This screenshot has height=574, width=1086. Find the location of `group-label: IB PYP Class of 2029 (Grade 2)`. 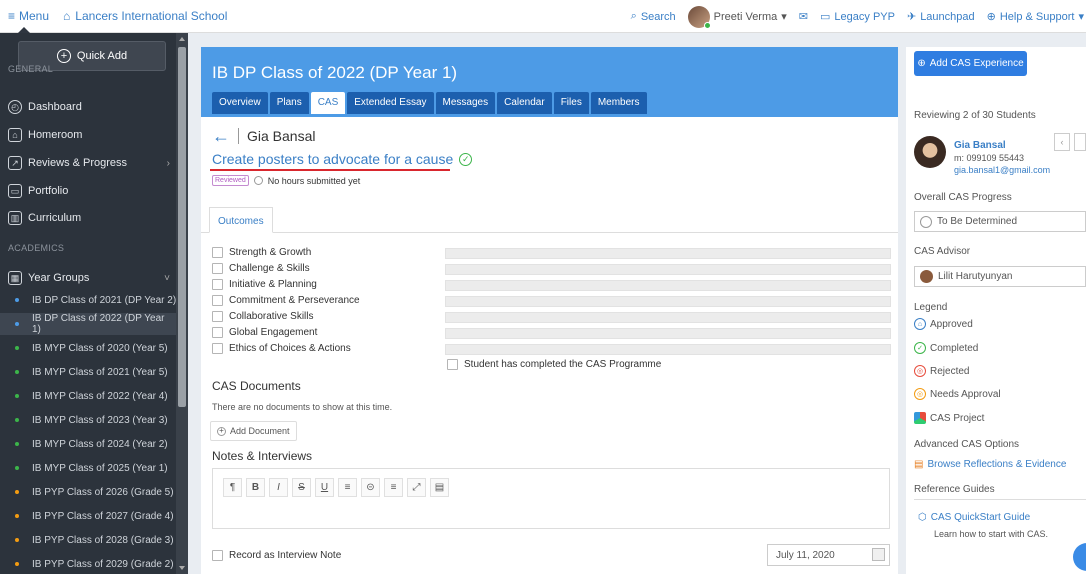

group-label: IB PYP Class of 2029 (Grade 2) is located at coordinates (103, 564).